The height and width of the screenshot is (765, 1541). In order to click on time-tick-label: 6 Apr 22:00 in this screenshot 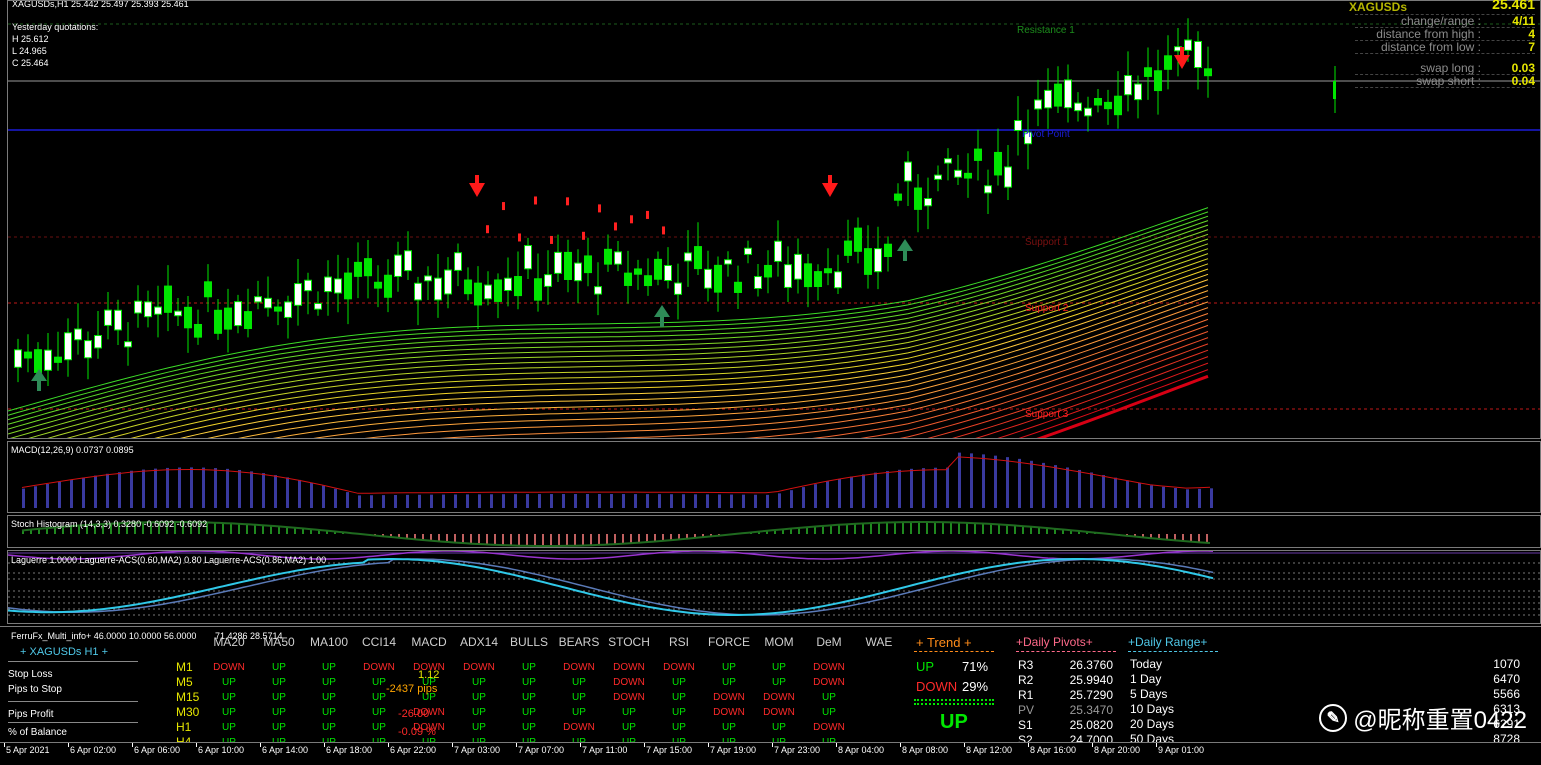, I will do `click(413, 750)`.